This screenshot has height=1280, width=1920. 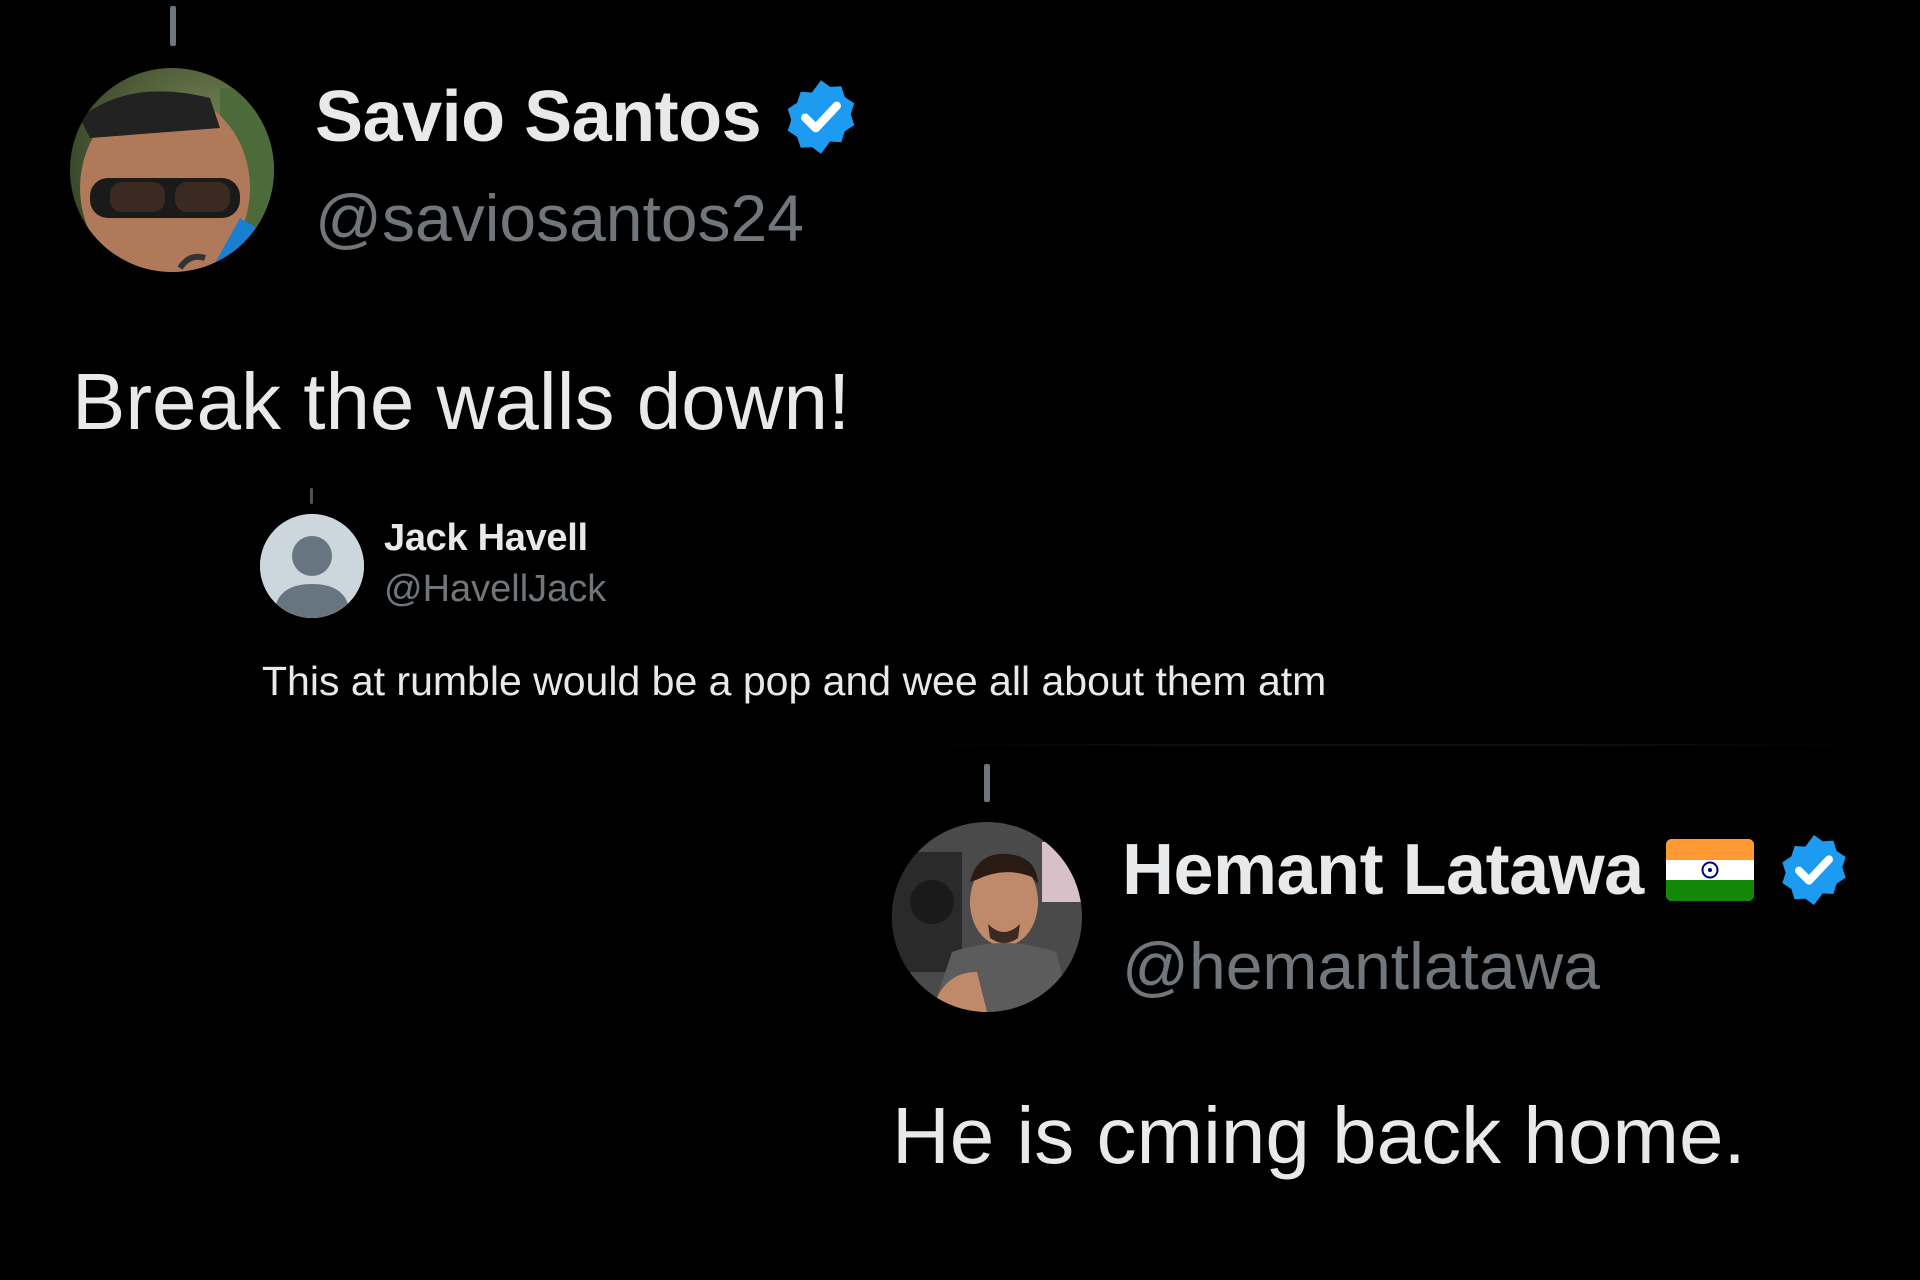 I want to click on tweet-header-jack: Jack Havell, so click(x=486, y=538).